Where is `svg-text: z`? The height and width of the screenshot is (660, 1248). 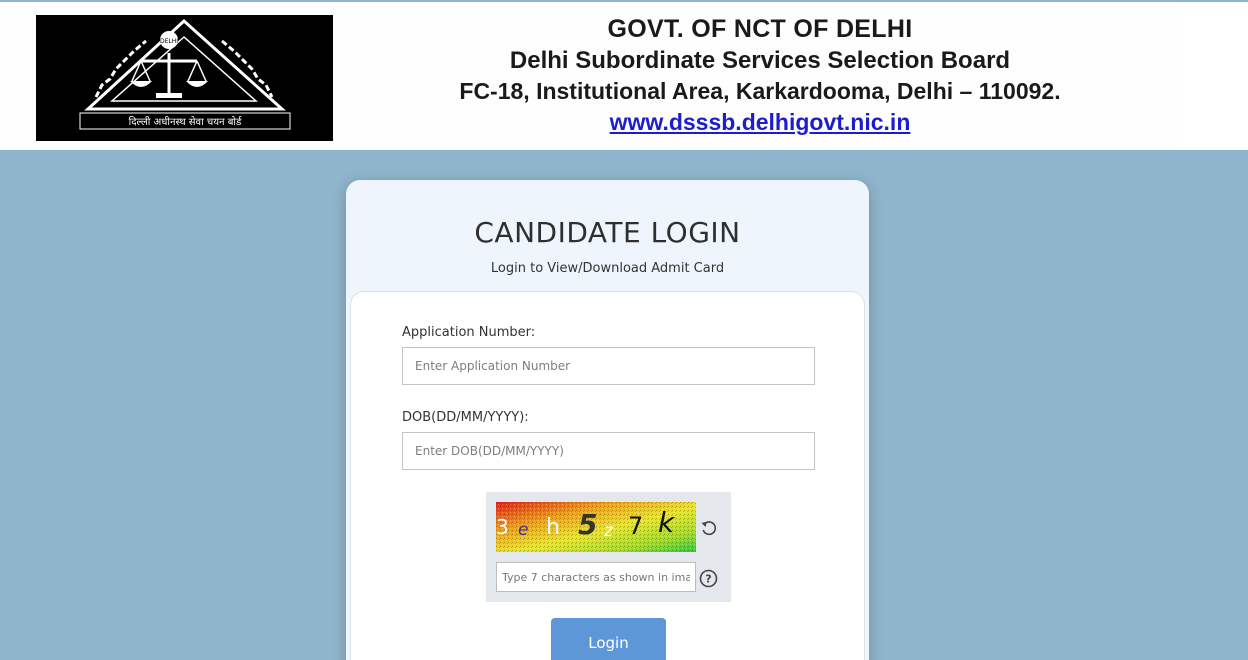 svg-text: z is located at coordinates (608, 531).